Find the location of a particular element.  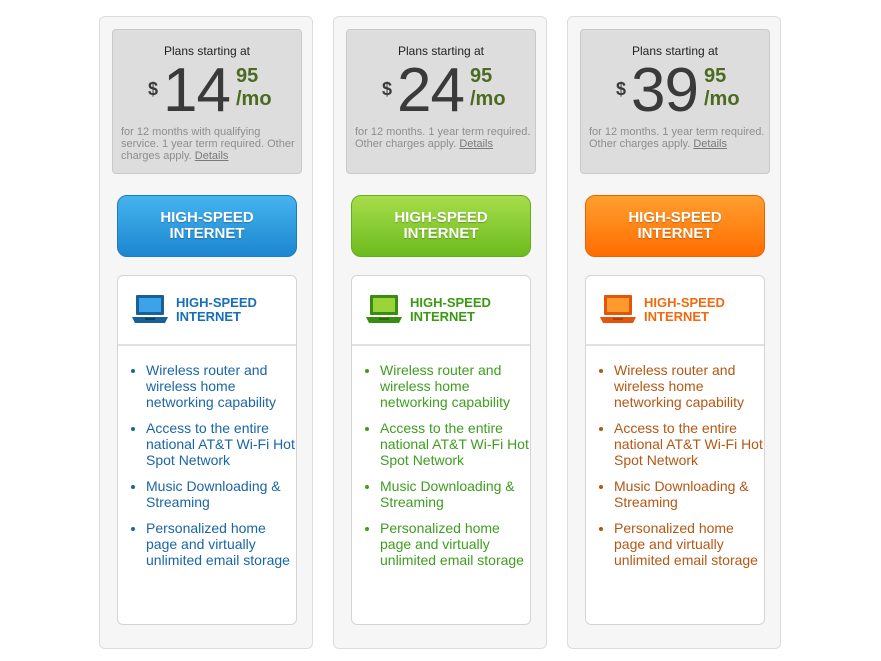

price-dollars: 39 is located at coordinates (665, 90).